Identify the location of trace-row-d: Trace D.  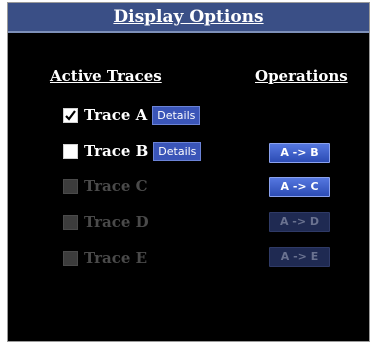
(108, 222).